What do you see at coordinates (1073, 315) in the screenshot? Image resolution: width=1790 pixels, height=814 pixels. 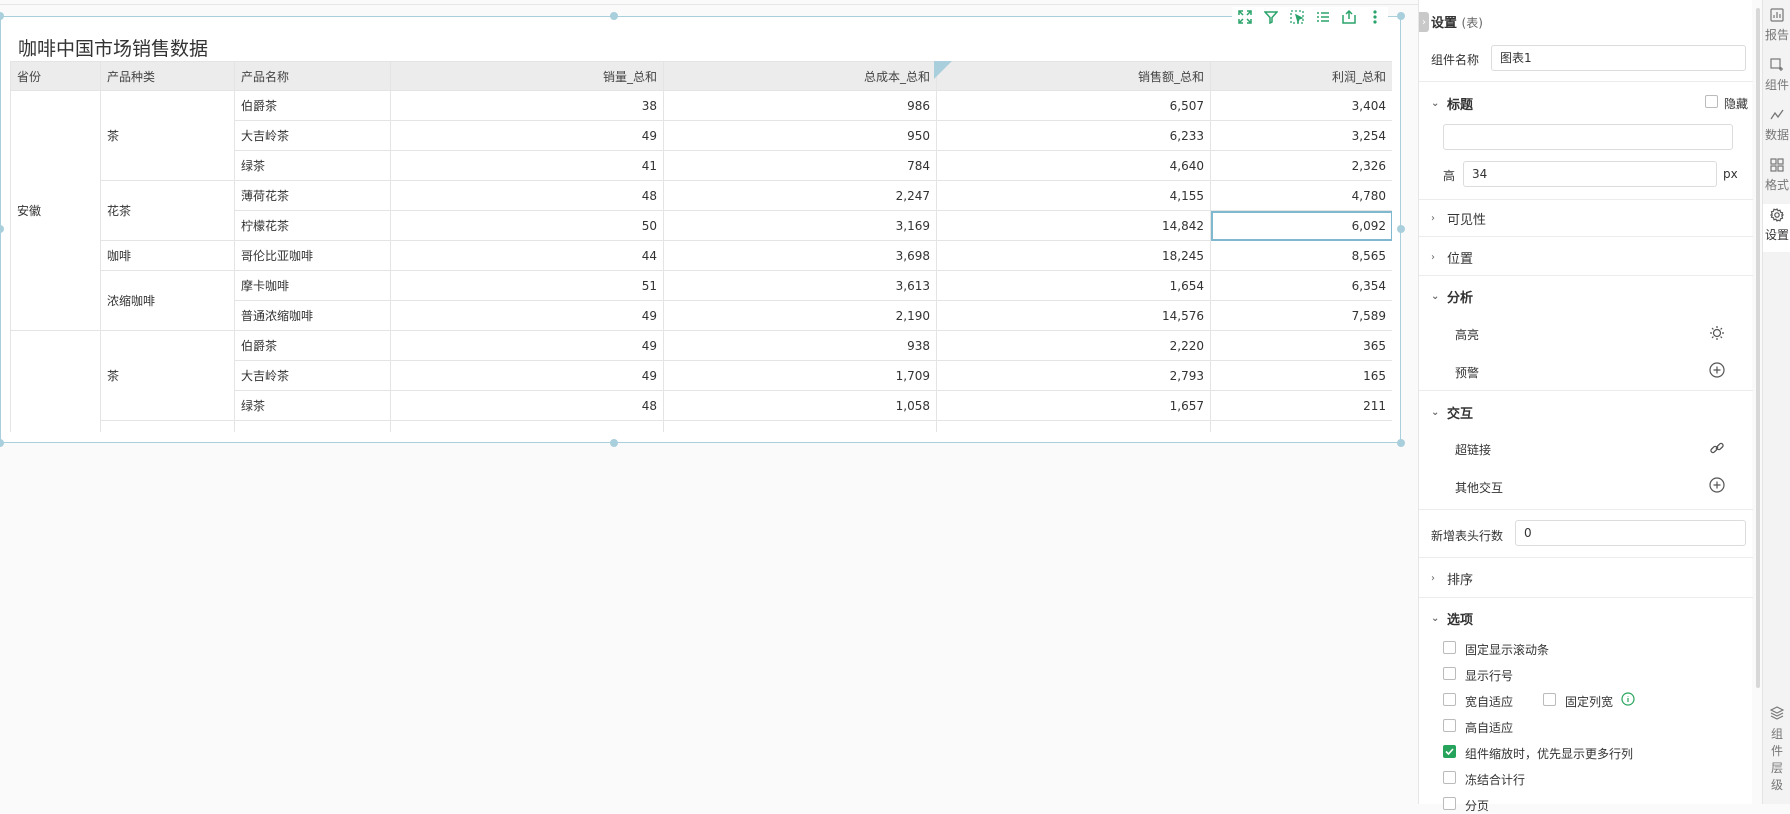 I see `cell-sales: 14,576` at bounding box center [1073, 315].